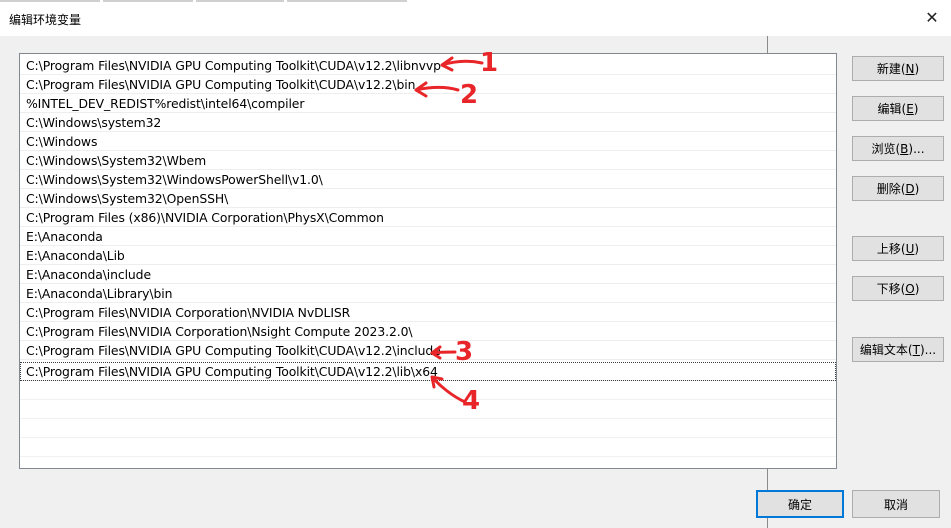 The width and height of the screenshot is (951, 528). Describe the element at coordinates (464, 352) in the screenshot. I see `annotation-label-3: 3` at that location.